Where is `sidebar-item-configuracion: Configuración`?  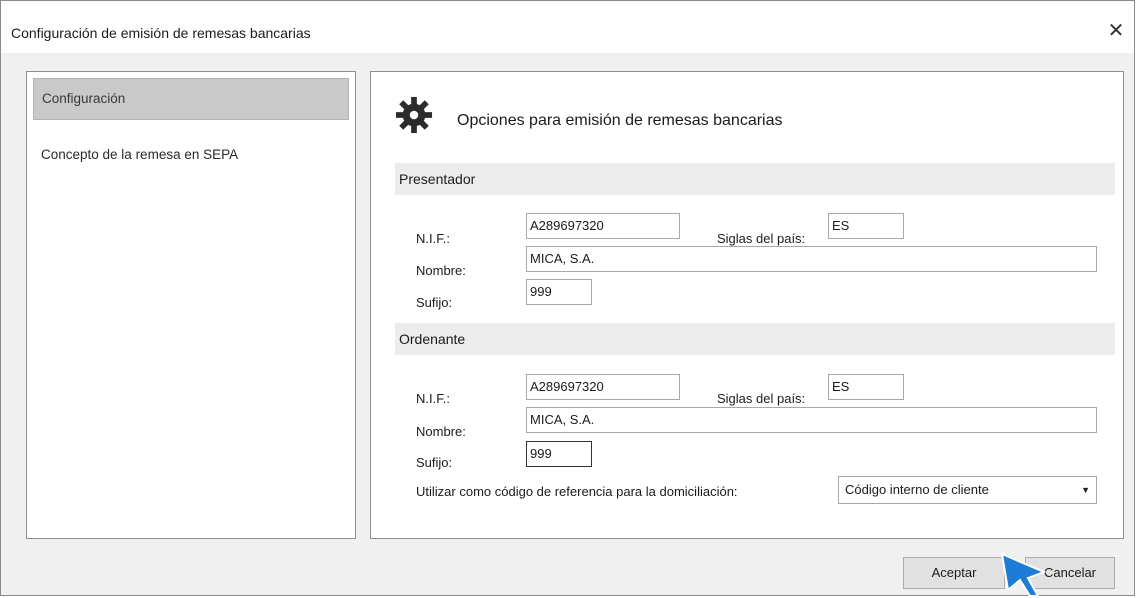 sidebar-item-configuracion: Configuración is located at coordinates (191, 99).